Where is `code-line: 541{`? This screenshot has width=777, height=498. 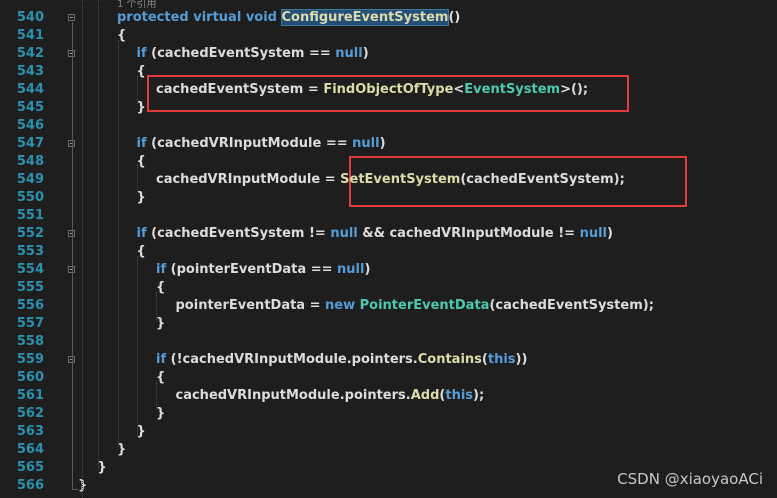
code-line: 541{ is located at coordinates (388, 36).